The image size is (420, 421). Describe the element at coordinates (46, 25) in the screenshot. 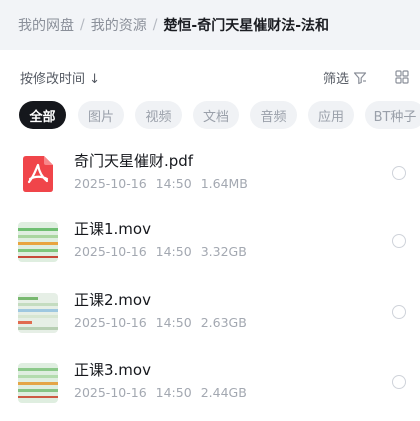

I see `breadcrumb-my-drive: 我的网盘` at that location.